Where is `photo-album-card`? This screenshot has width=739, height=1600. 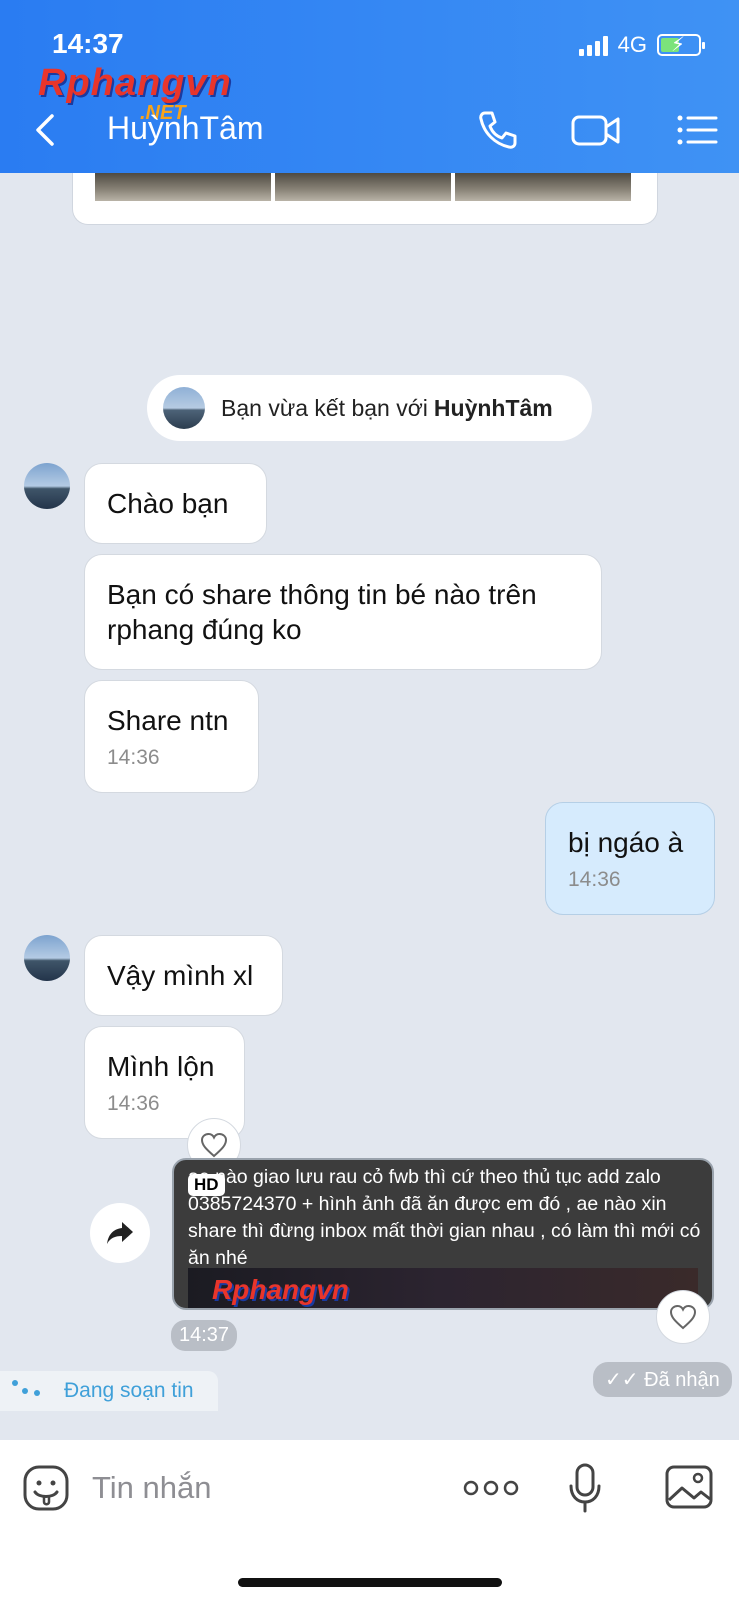 photo-album-card is located at coordinates (365, 199).